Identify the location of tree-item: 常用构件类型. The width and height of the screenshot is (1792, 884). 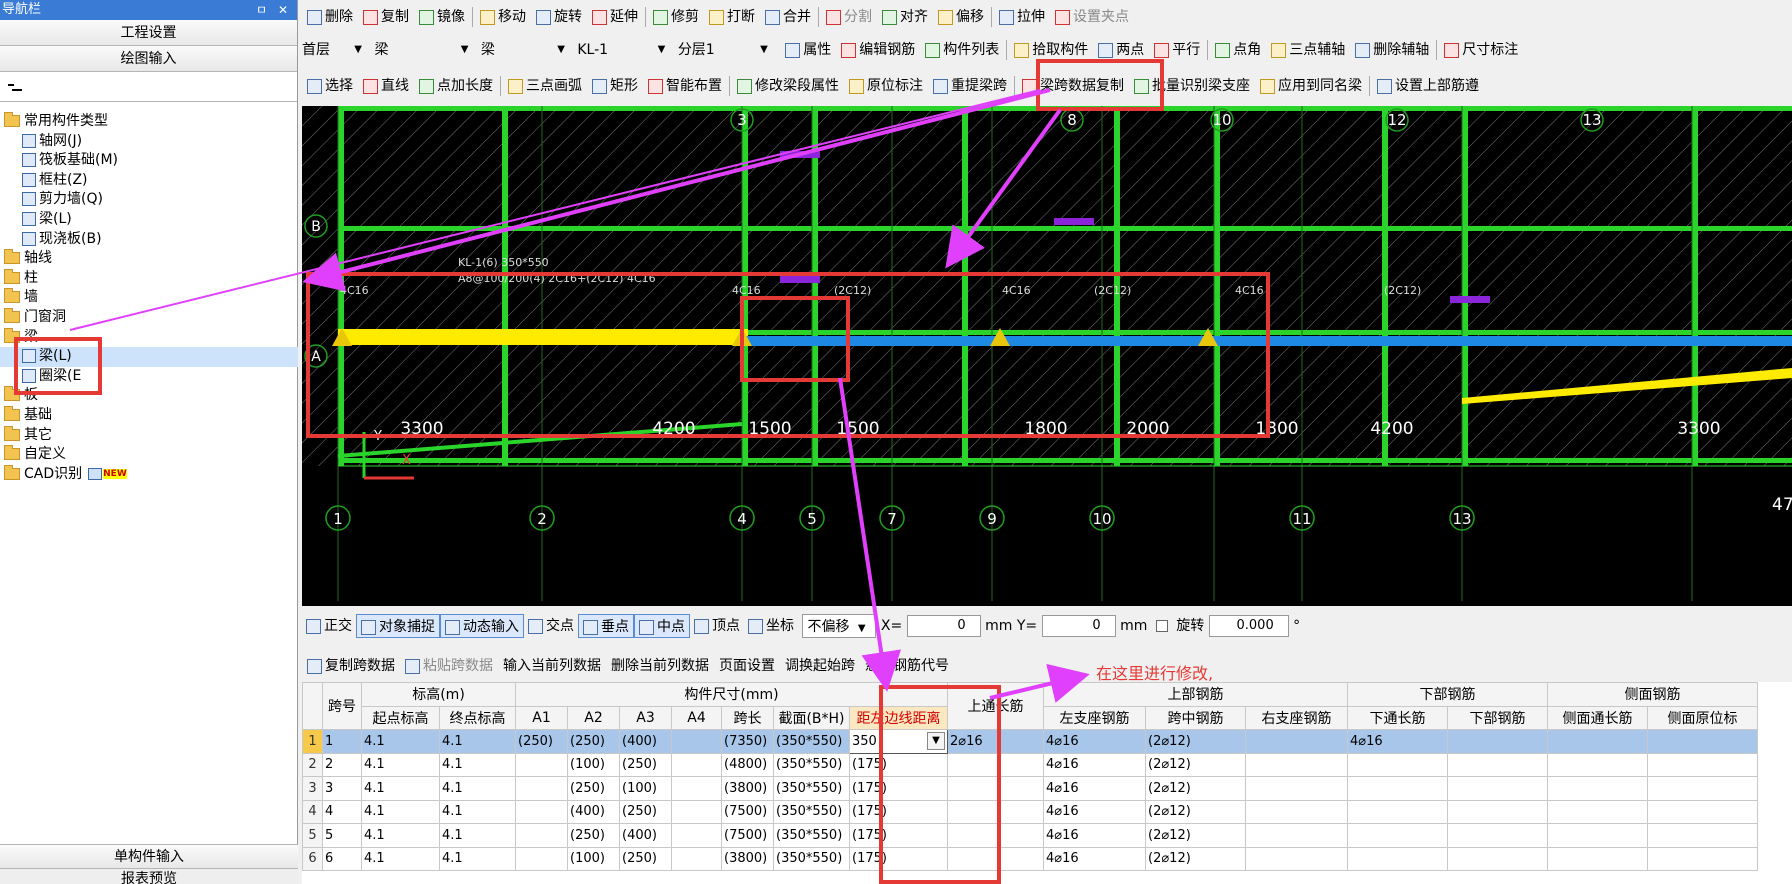
(149, 122).